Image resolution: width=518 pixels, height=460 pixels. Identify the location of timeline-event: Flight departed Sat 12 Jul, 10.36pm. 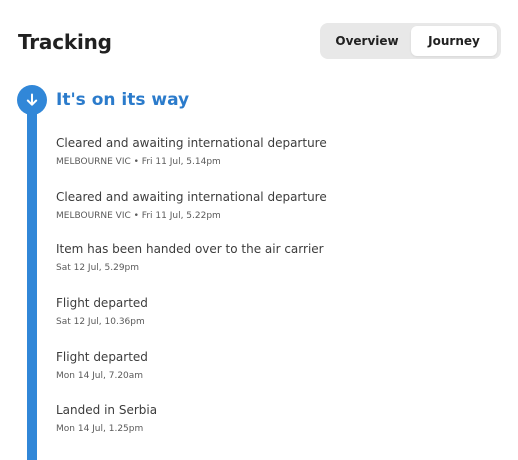
(276, 312).